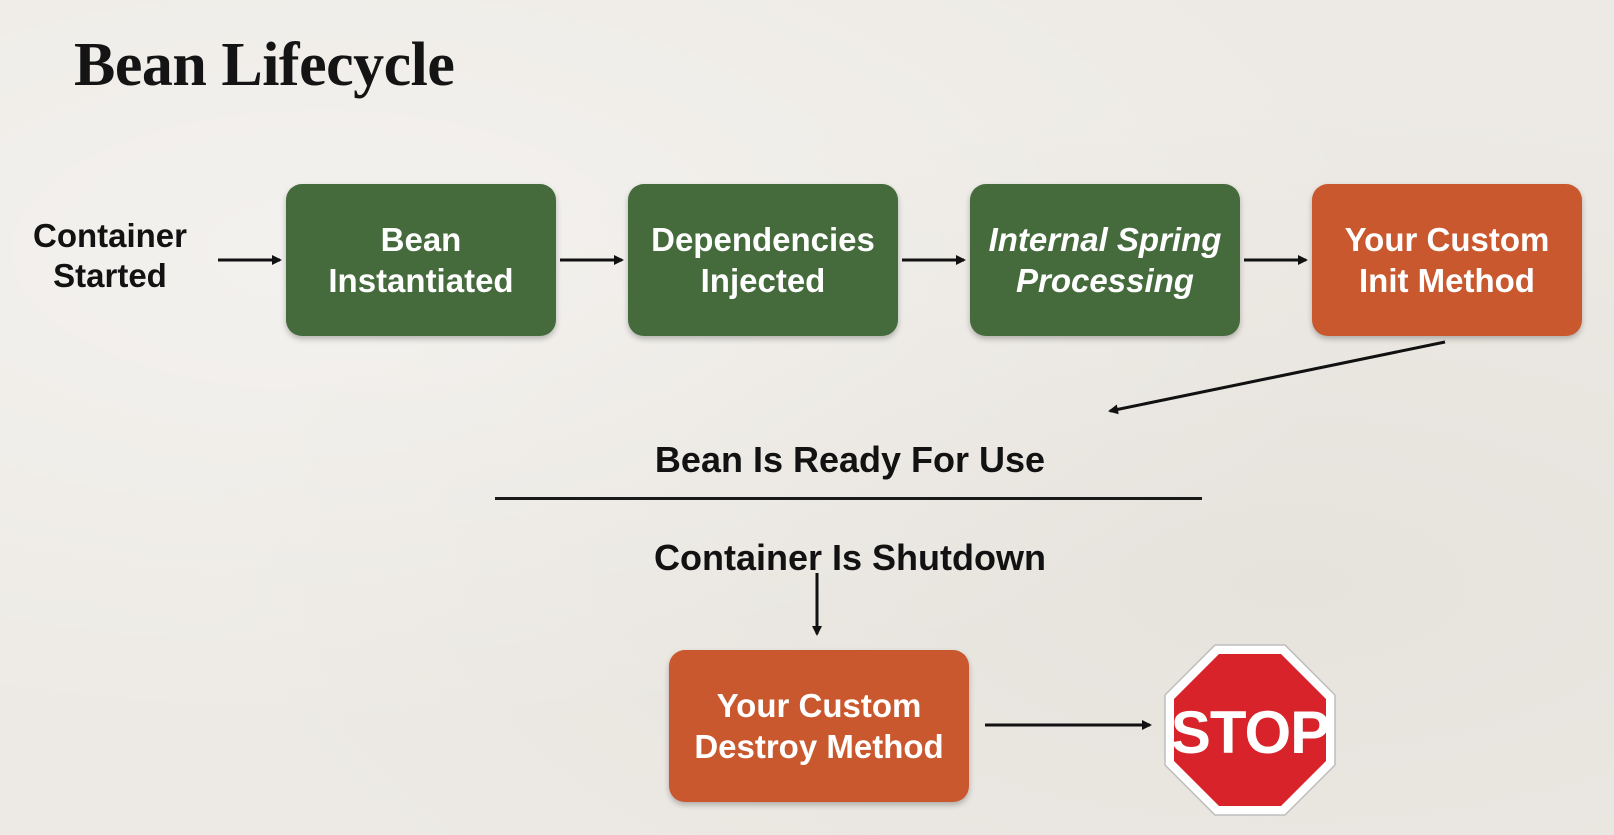  What do you see at coordinates (1277, 377) in the screenshot?
I see `arrow-init-to-ready` at bounding box center [1277, 377].